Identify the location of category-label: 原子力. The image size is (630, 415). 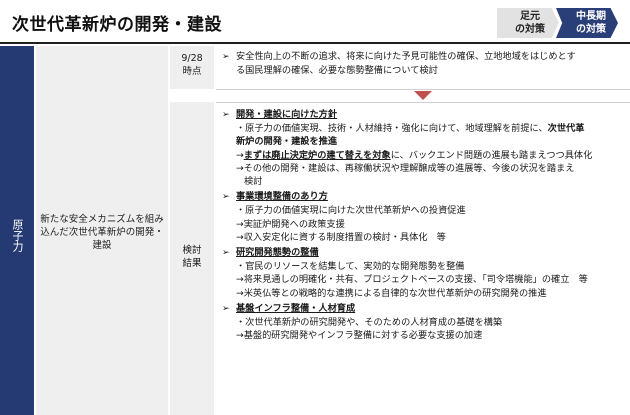
(17, 235).